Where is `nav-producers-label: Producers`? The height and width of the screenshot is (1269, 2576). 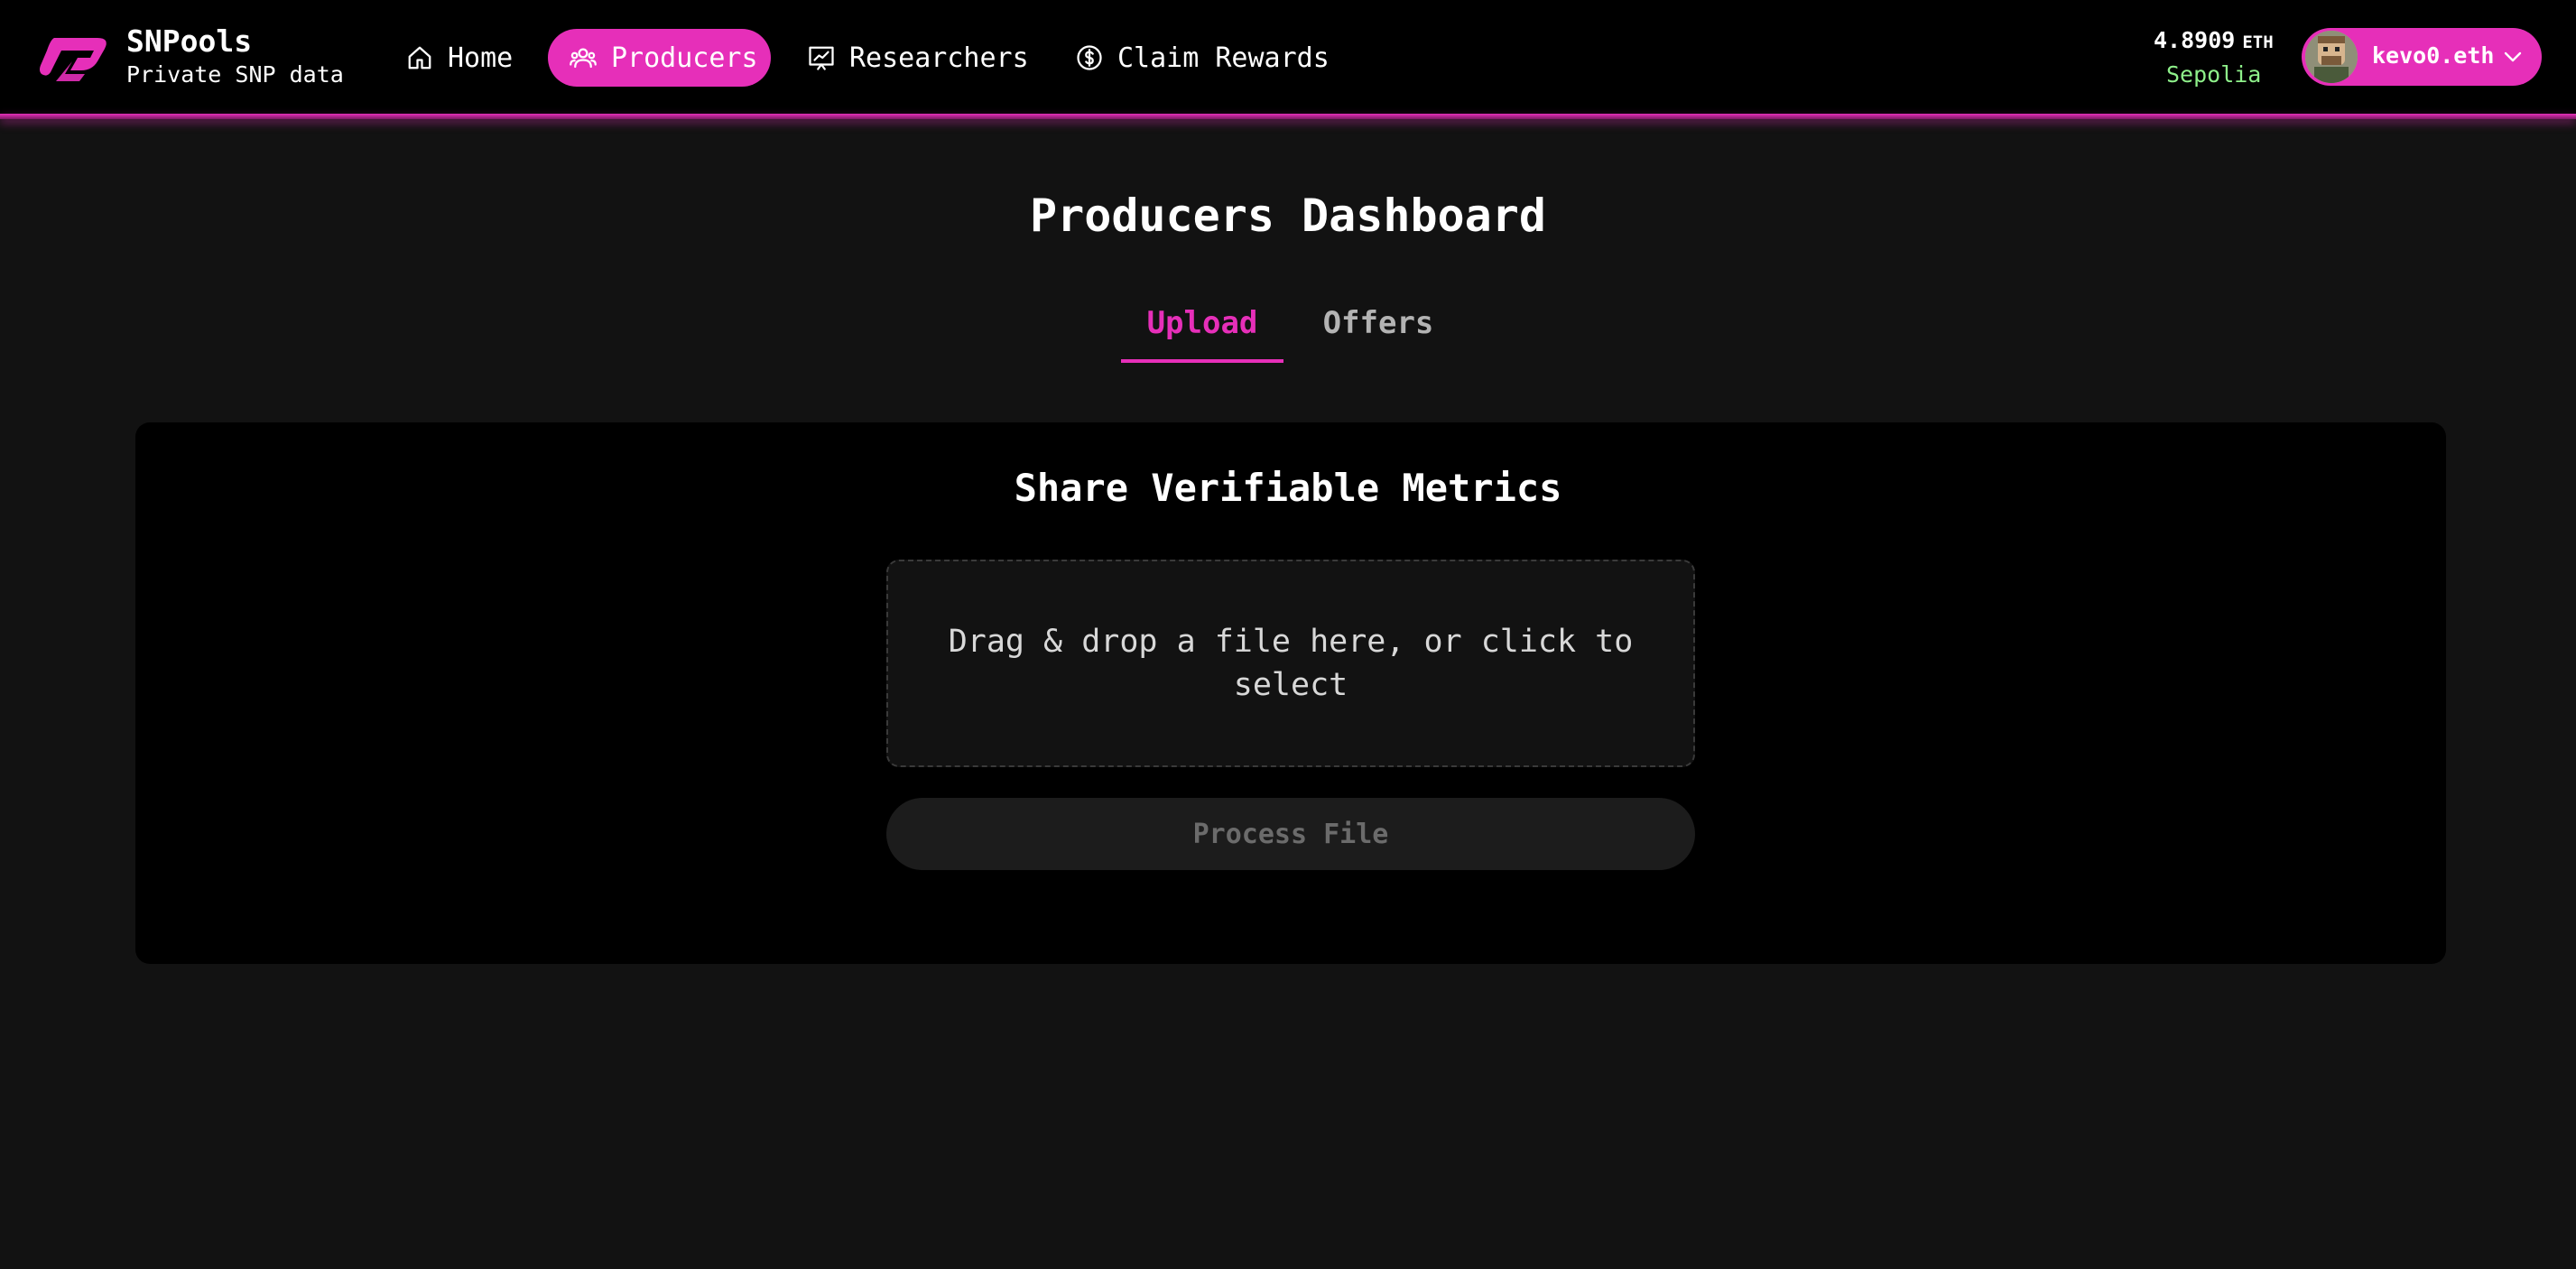 nav-producers-label: Producers is located at coordinates (684, 58).